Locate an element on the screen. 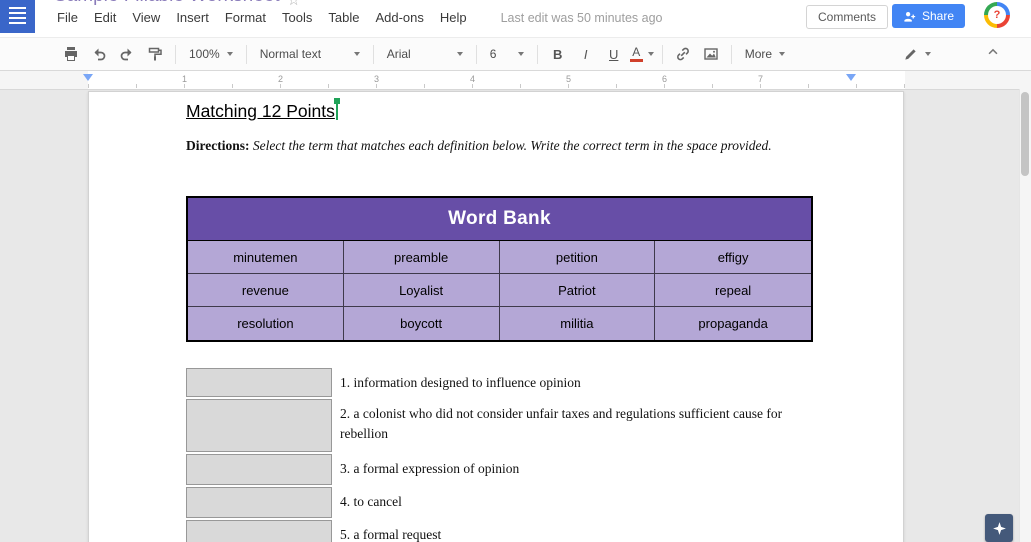 Image resolution: width=1031 pixels, height=542 pixels. underline-button: U is located at coordinates (614, 54).